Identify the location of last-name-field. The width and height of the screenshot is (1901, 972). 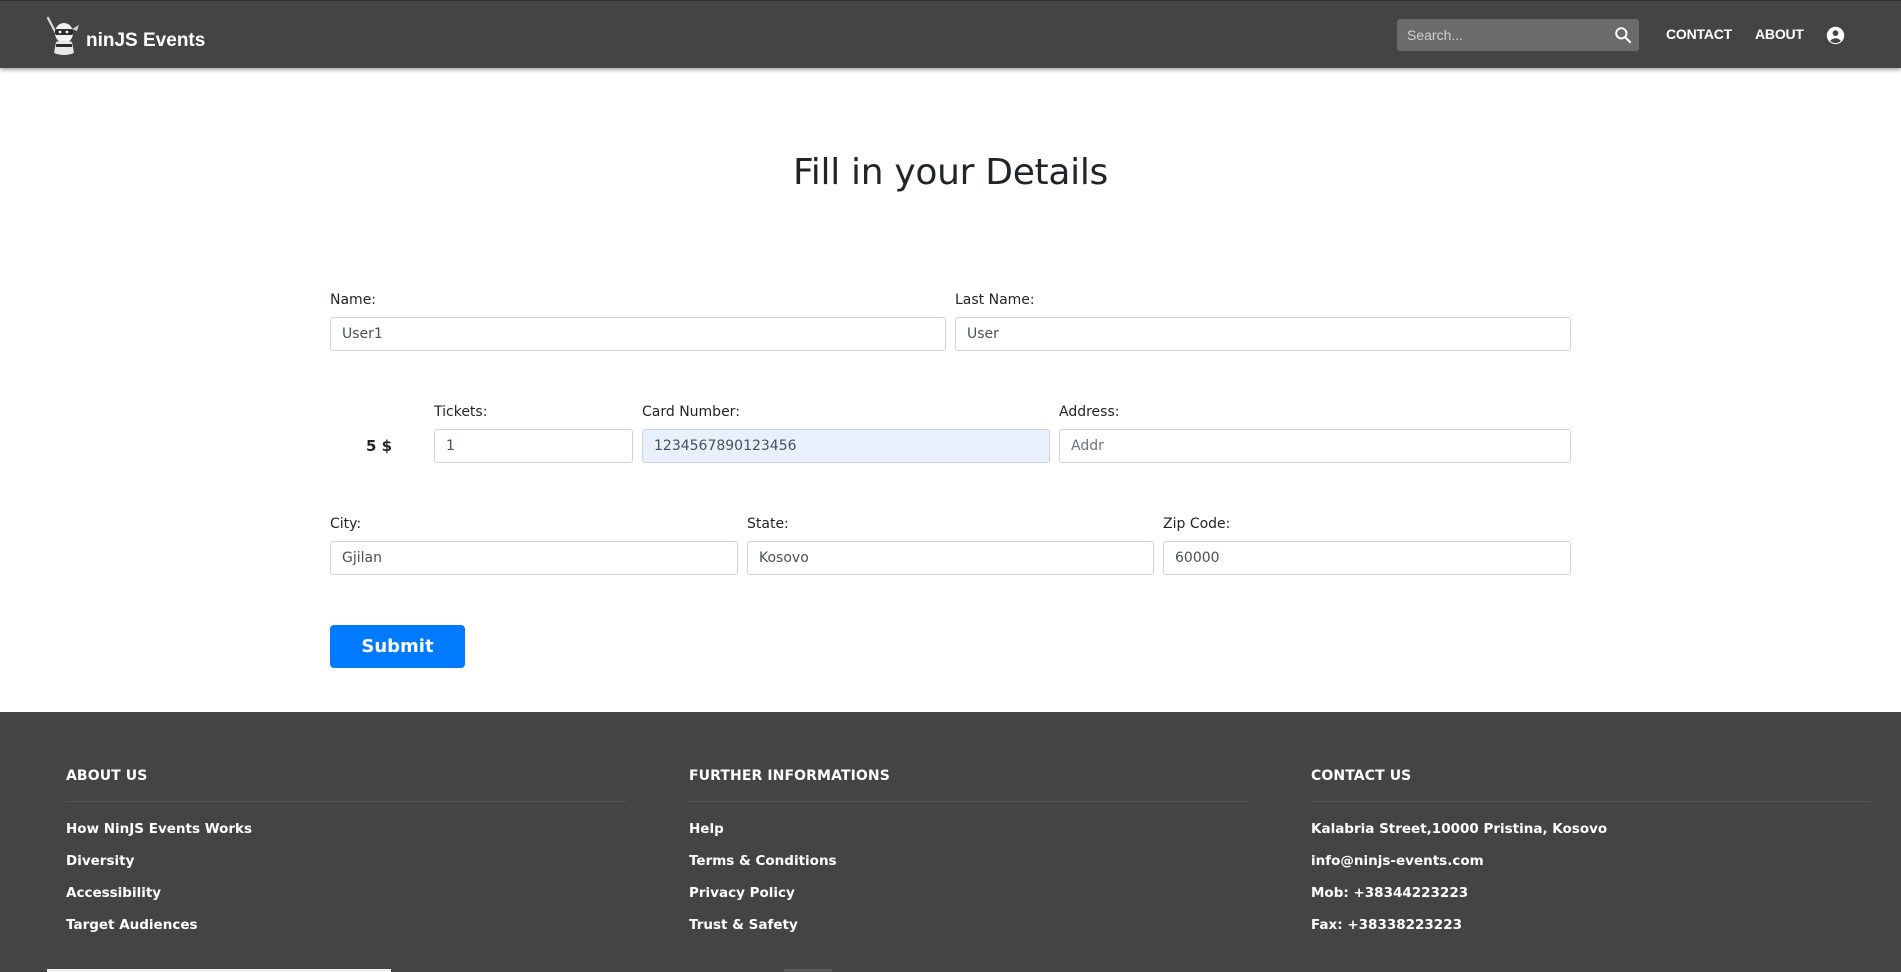
(1263, 334).